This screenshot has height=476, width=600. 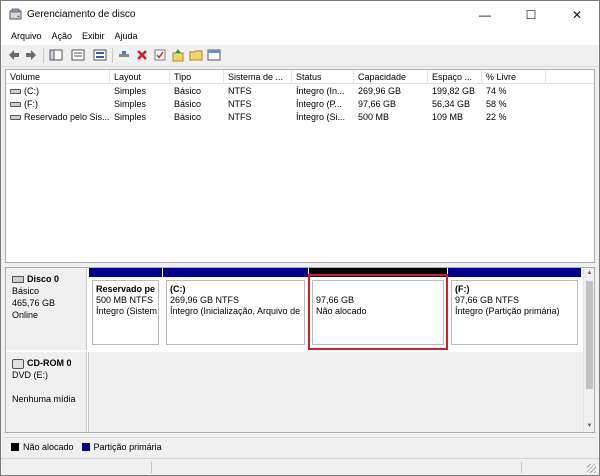 I want to click on maximize-button: ☐, so click(x=531, y=15).